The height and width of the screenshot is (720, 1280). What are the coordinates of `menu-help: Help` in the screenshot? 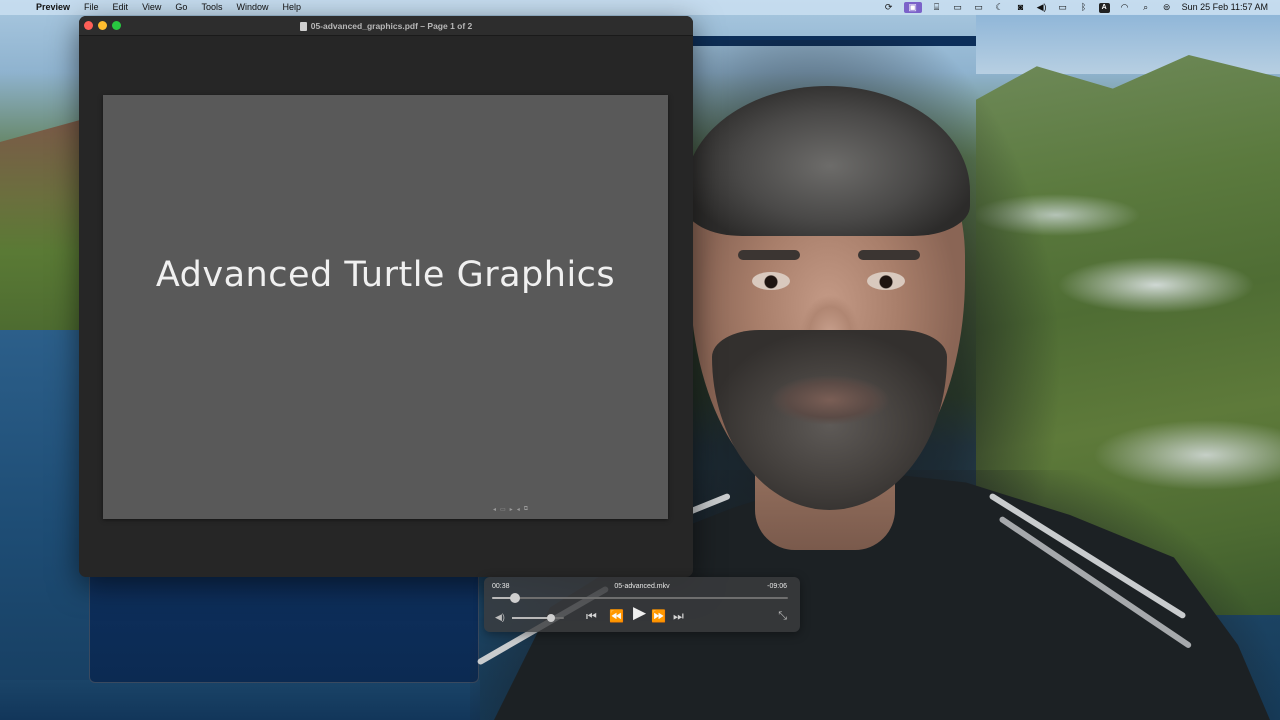 It's located at (291, 7).